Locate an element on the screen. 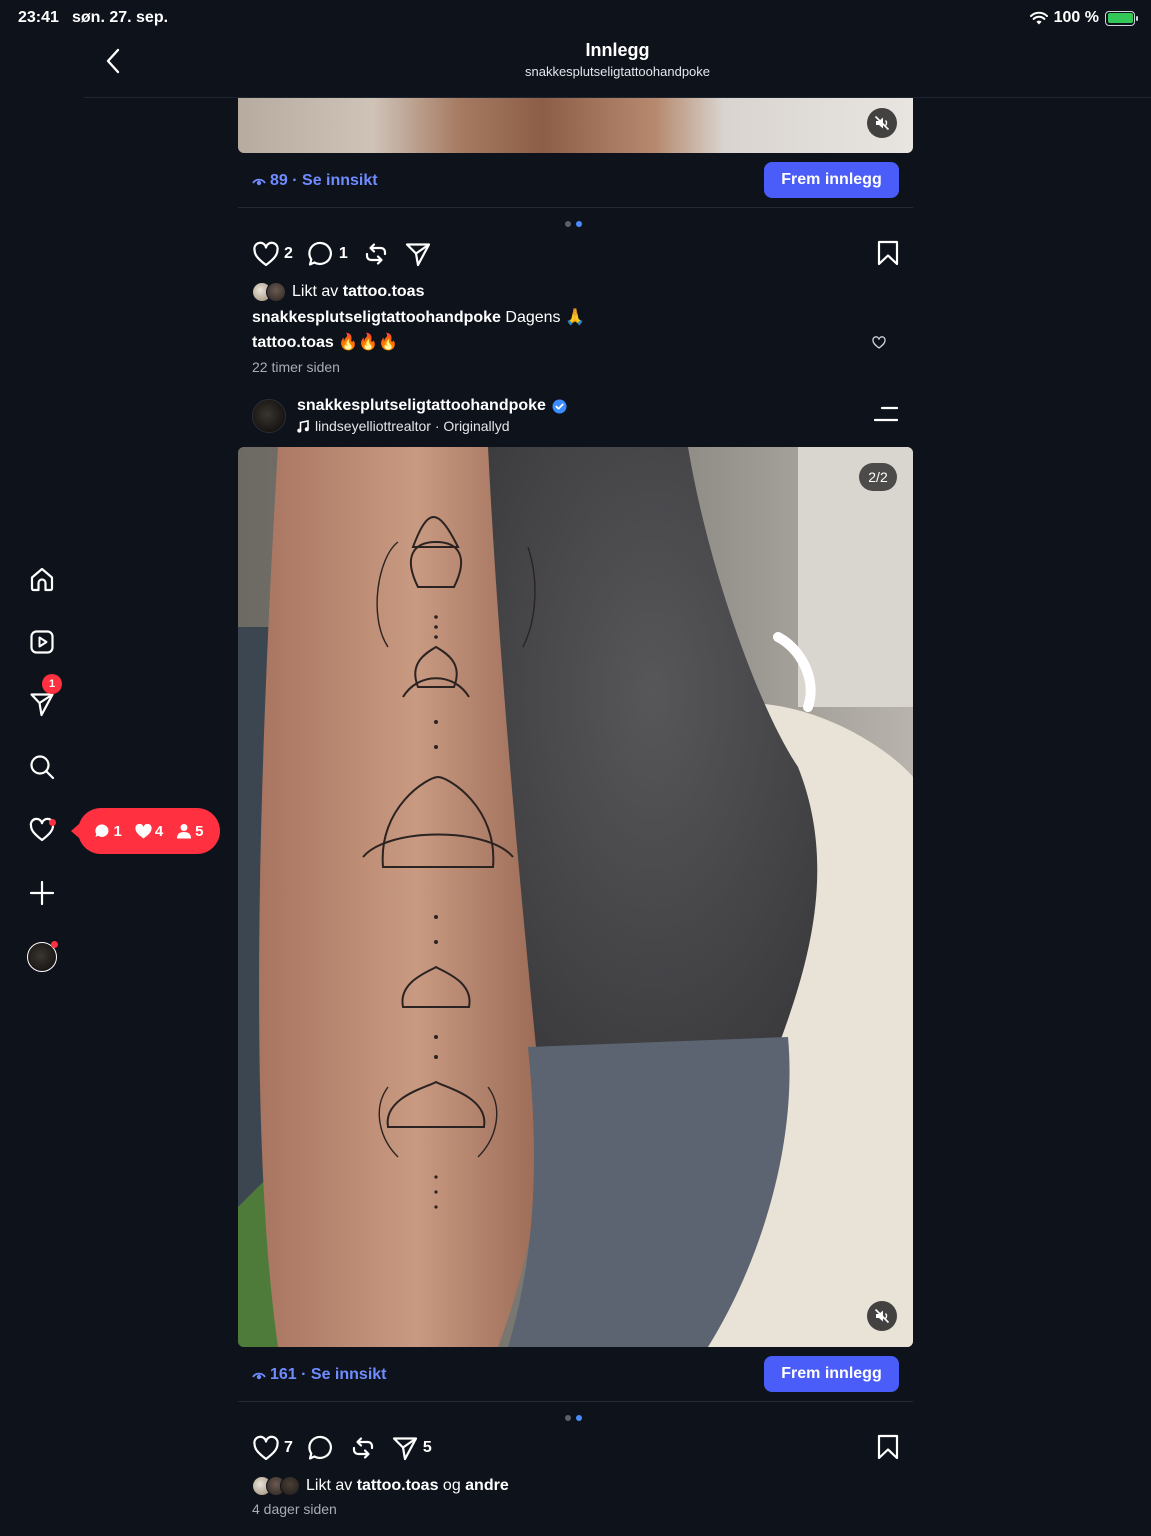  home-icon is located at coordinates (42, 579).